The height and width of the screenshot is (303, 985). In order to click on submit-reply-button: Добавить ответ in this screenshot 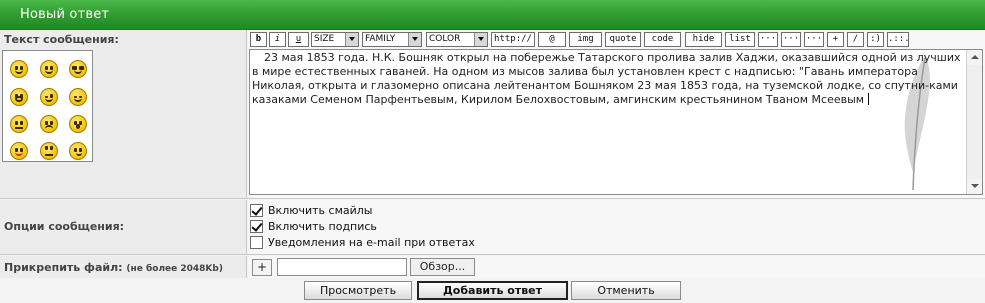, I will do `click(492, 290)`.